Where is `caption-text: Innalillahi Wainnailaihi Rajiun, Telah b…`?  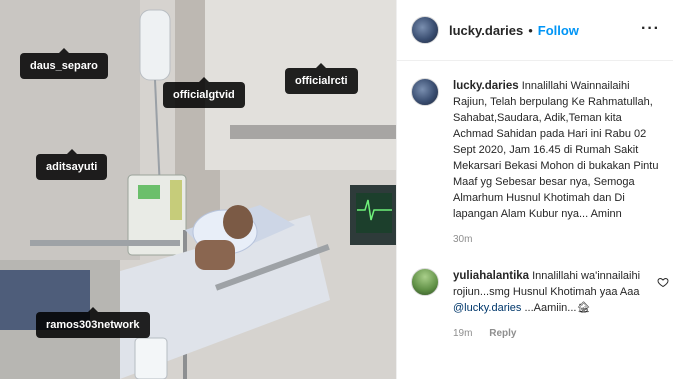 caption-text: Innalillahi Wainnailaihi Rajiun, Telah b… is located at coordinates (556, 150).